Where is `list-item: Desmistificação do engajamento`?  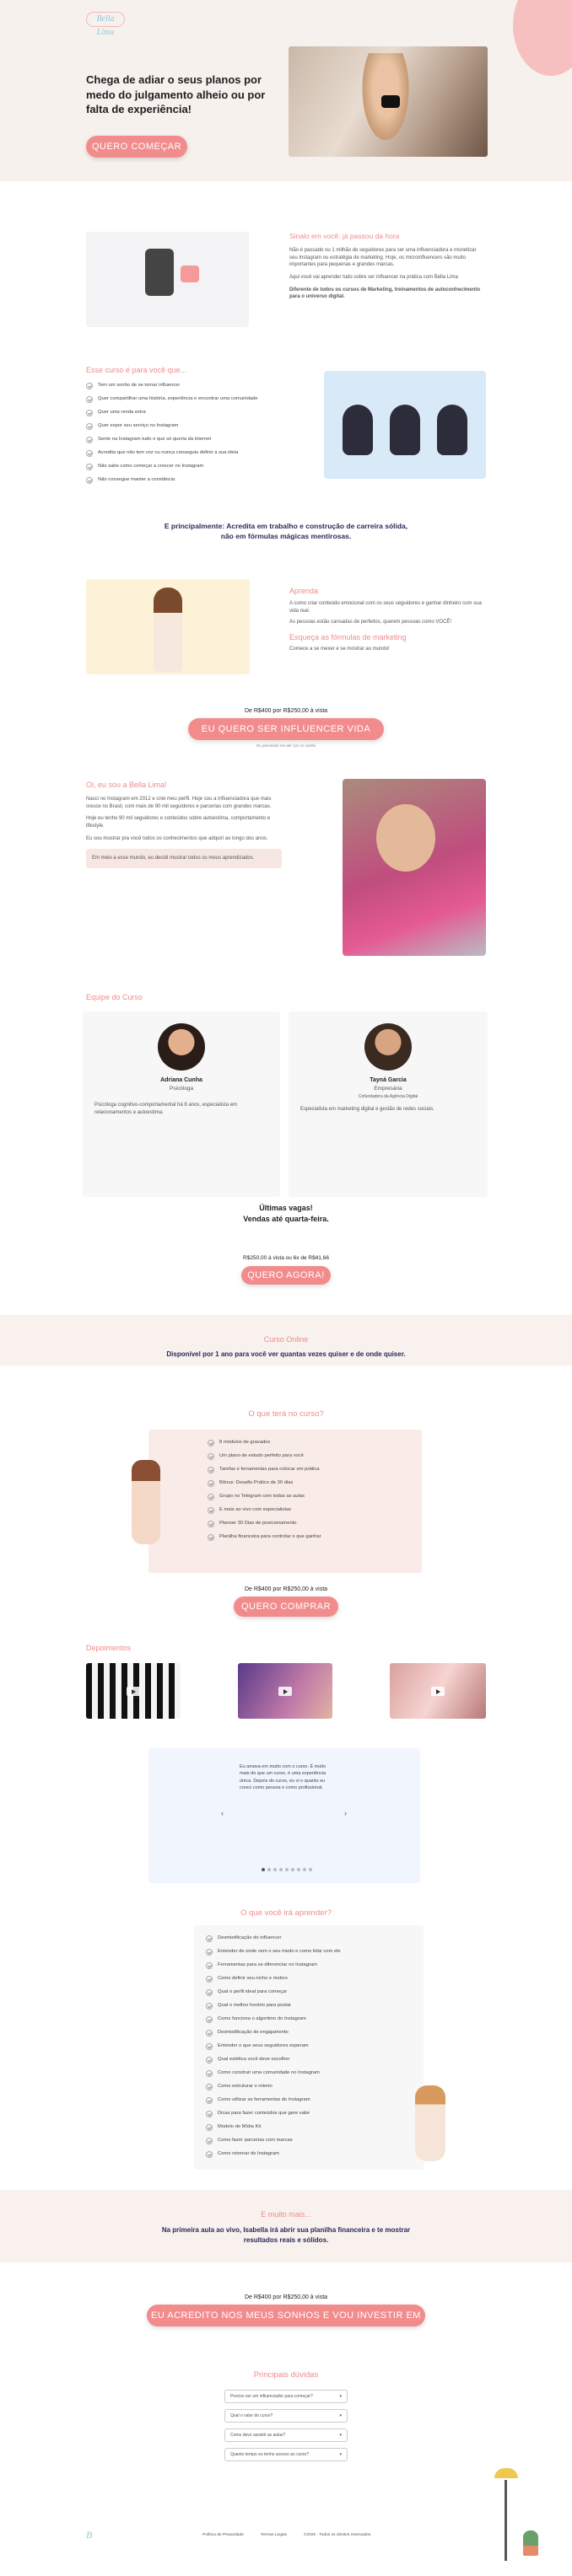 list-item: Desmistificação do engajamento is located at coordinates (315, 2033).